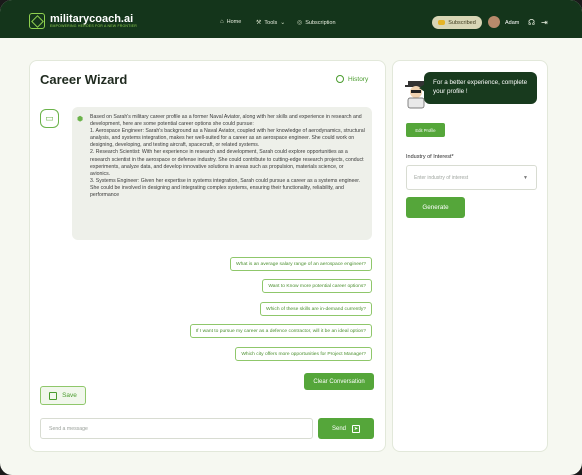 The image size is (582, 475). What do you see at coordinates (340, 79) in the screenshot?
I see `clock-icon` at bounding box center [340, 79].